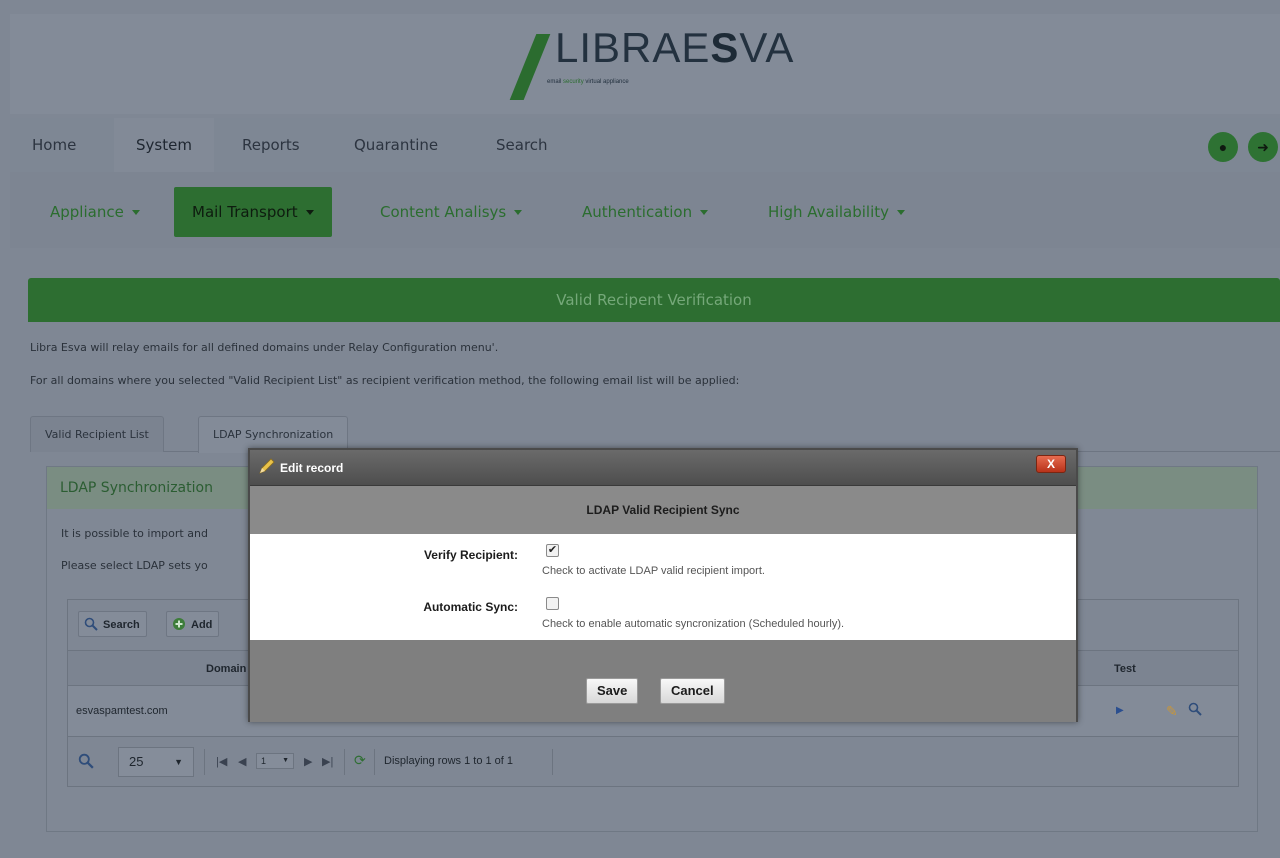 Image resolution: width=1280 pixels, height=858 pixels. I want to click on automatic-sync-checkbox, so click(552, 603).